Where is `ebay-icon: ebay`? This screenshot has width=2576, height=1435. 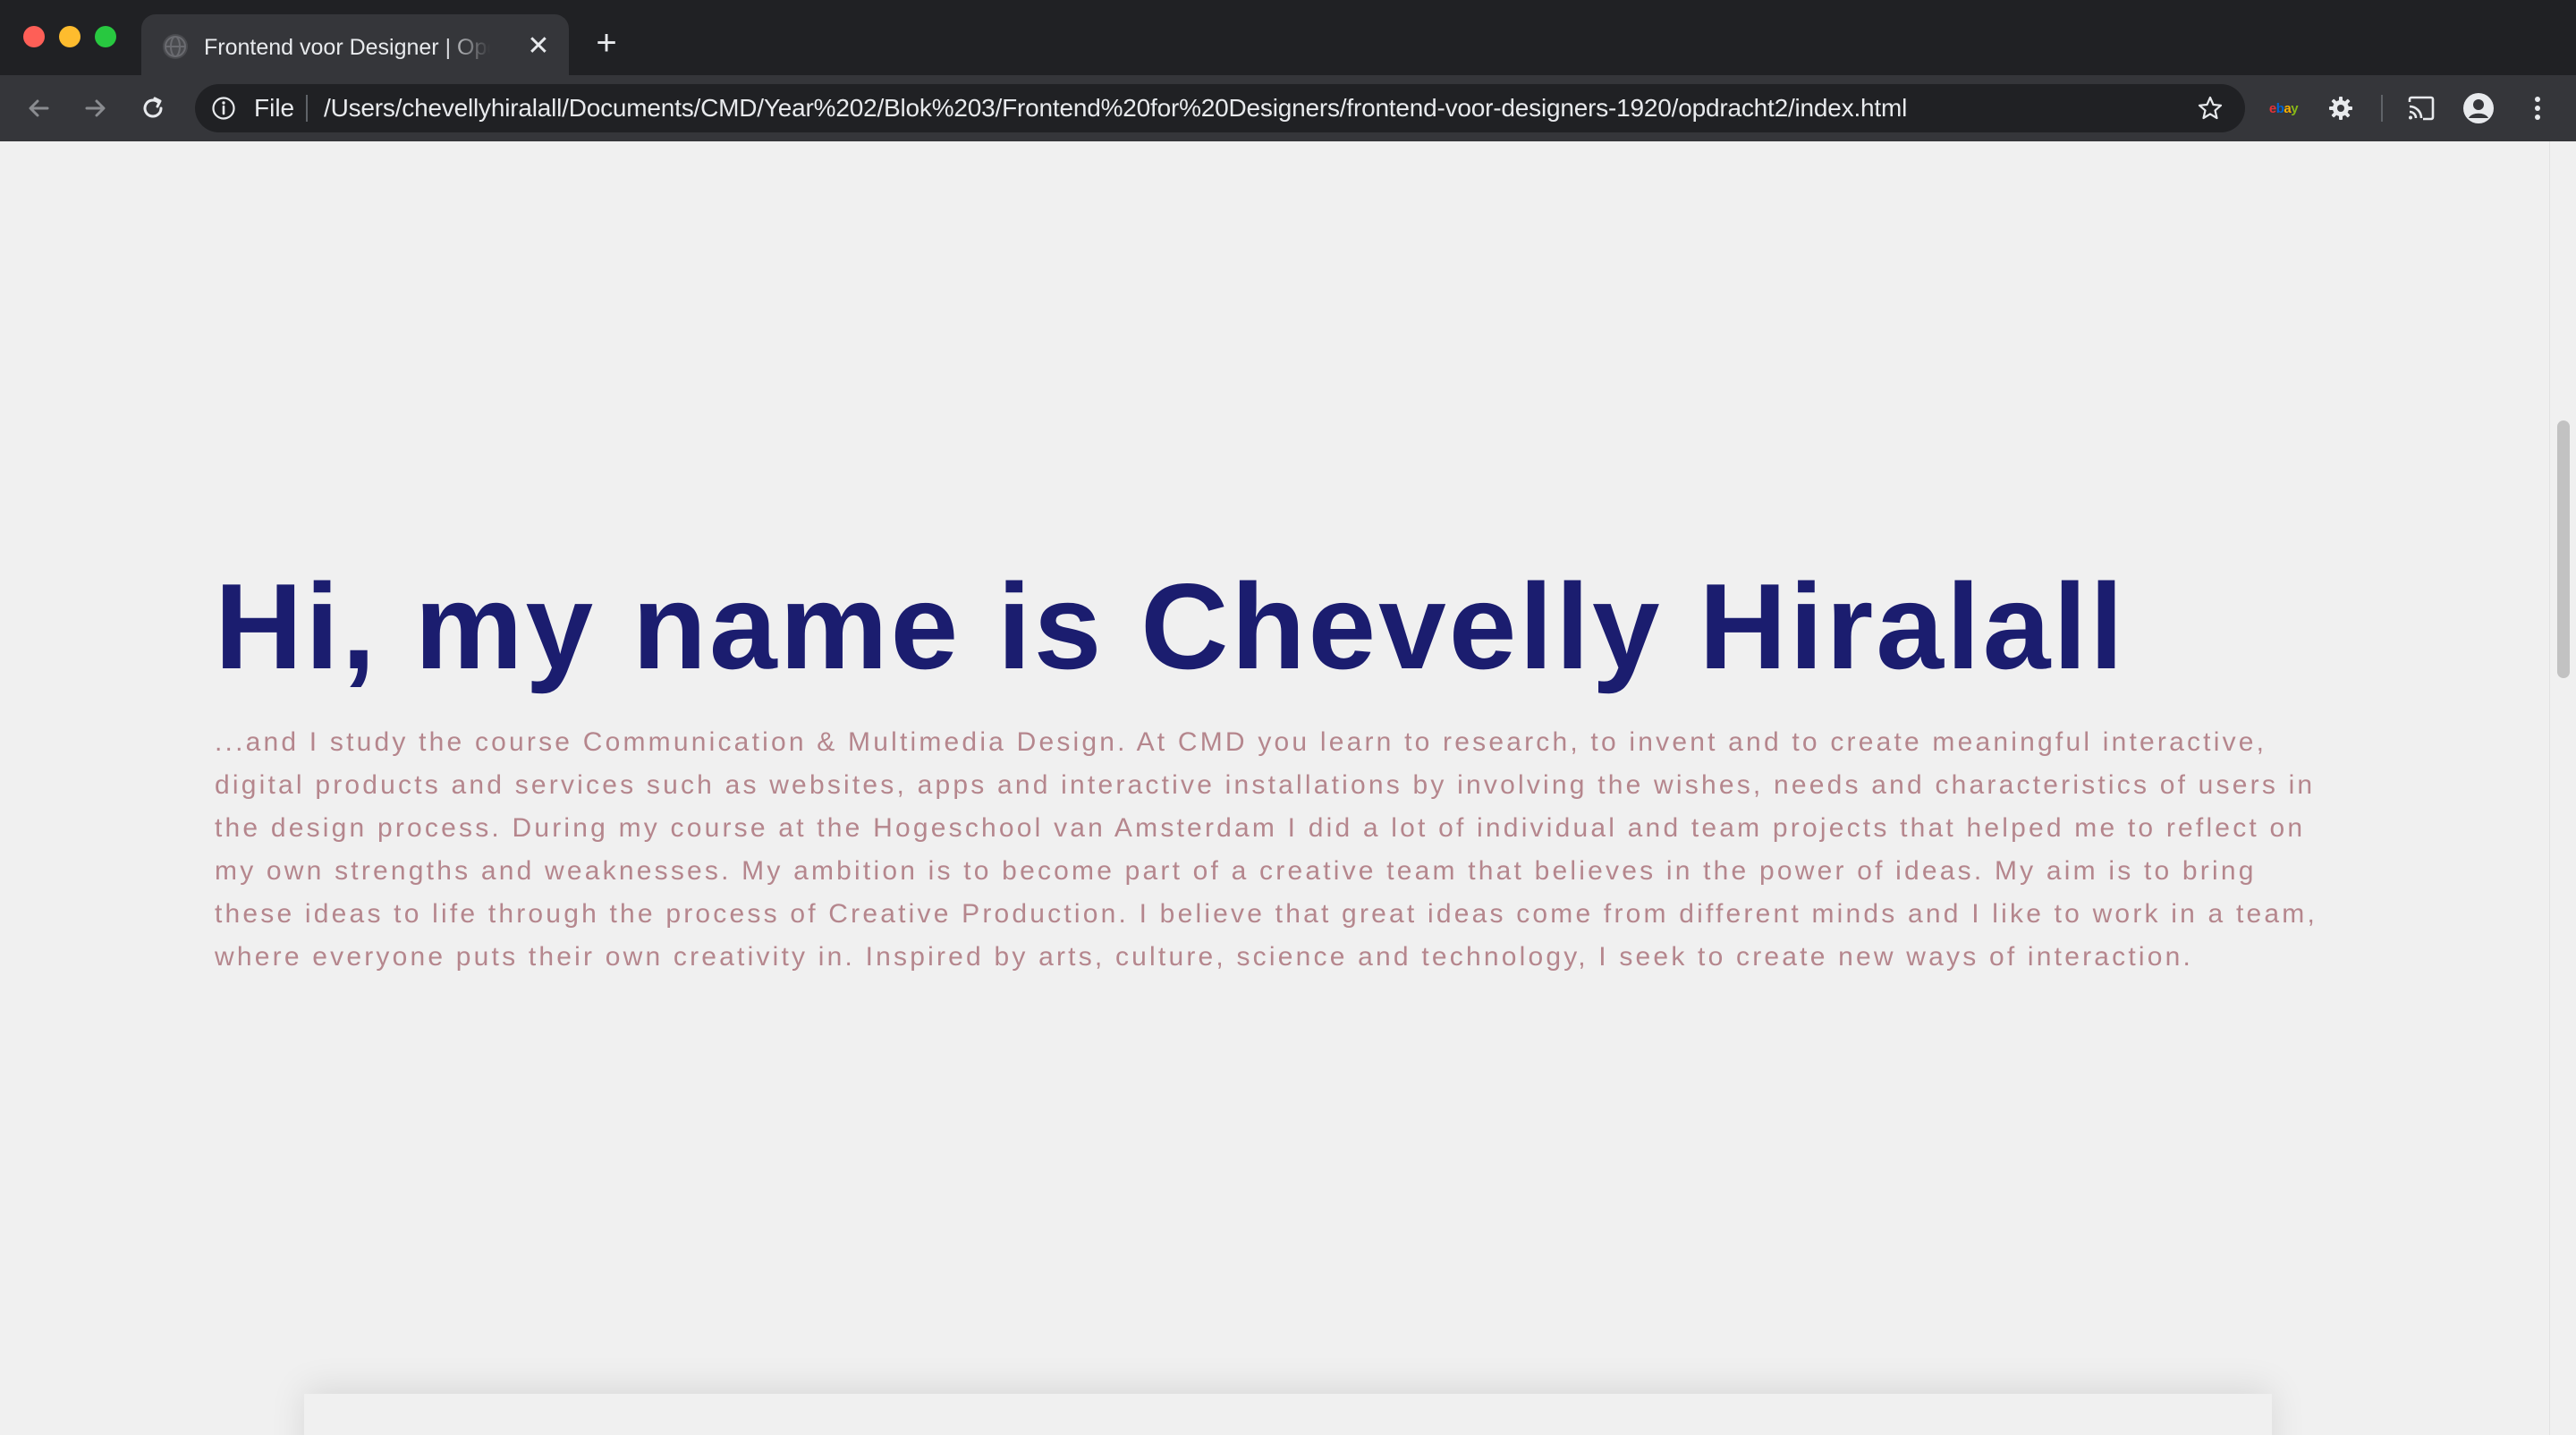 ebay-icon: ebay is located at coordinates (2283, 108).